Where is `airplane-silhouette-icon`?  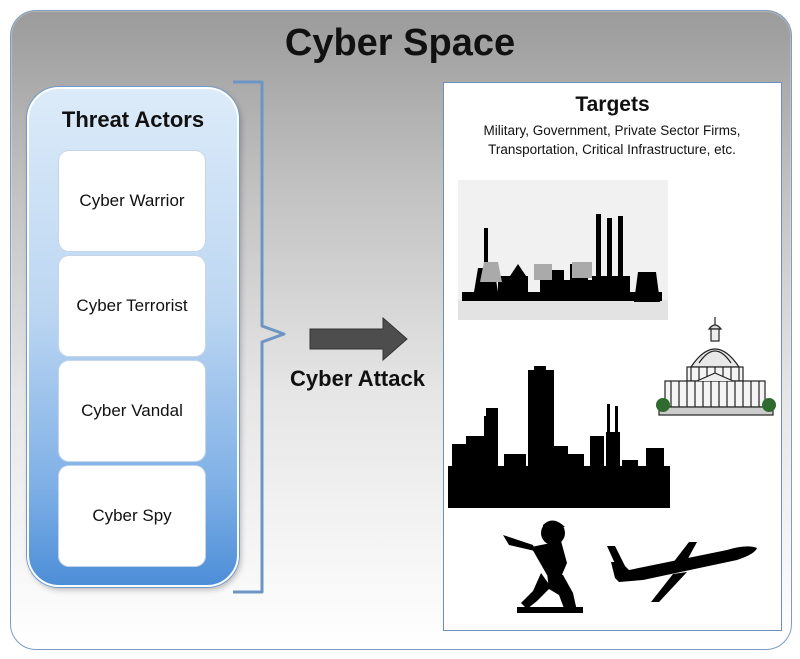
airplane-silhouette-icon is located at coordinates (682, 572).